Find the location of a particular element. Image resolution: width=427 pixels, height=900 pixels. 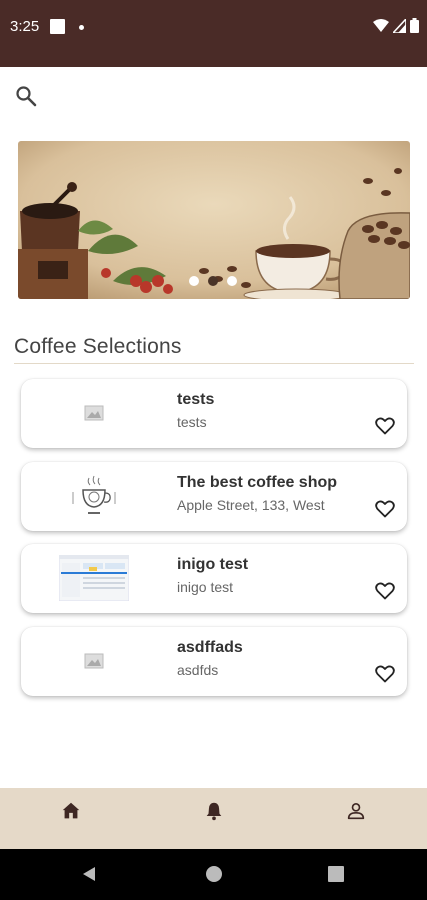

back-icon is located at coordinates (89, 874).